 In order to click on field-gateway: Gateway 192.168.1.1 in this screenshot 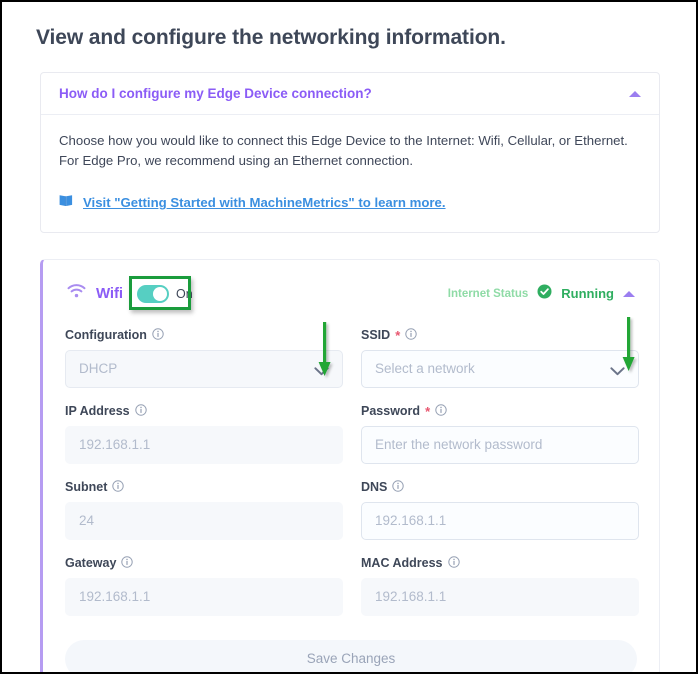, I will do `click(204, 586)`.